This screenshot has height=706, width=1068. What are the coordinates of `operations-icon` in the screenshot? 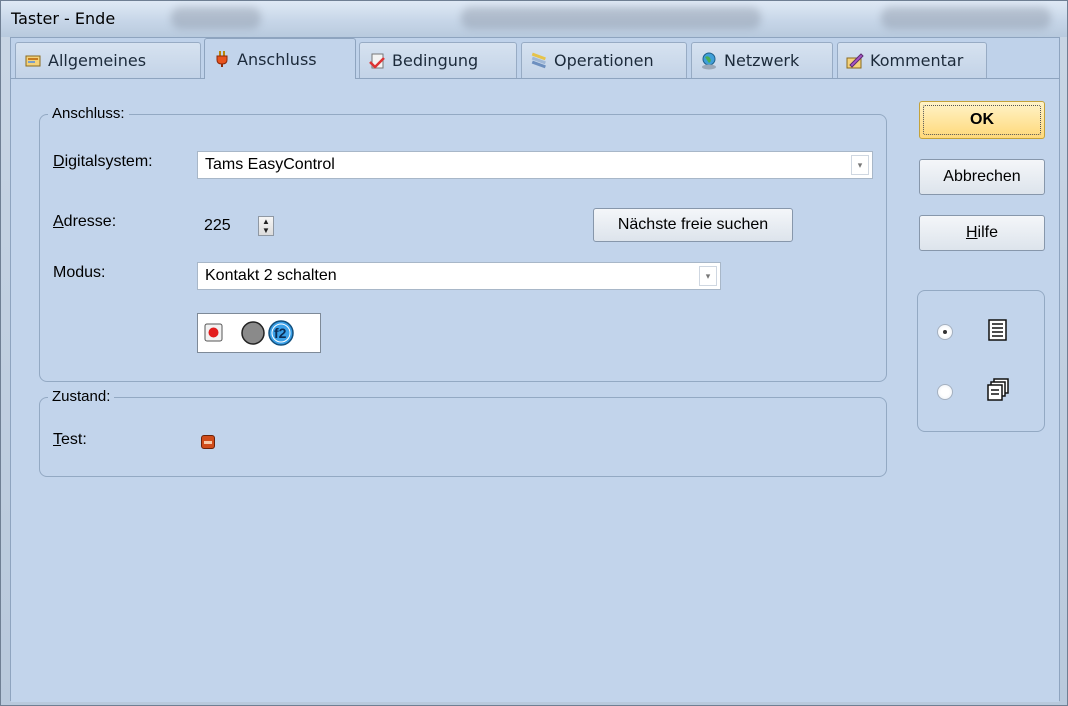 It's located at (538, 60).